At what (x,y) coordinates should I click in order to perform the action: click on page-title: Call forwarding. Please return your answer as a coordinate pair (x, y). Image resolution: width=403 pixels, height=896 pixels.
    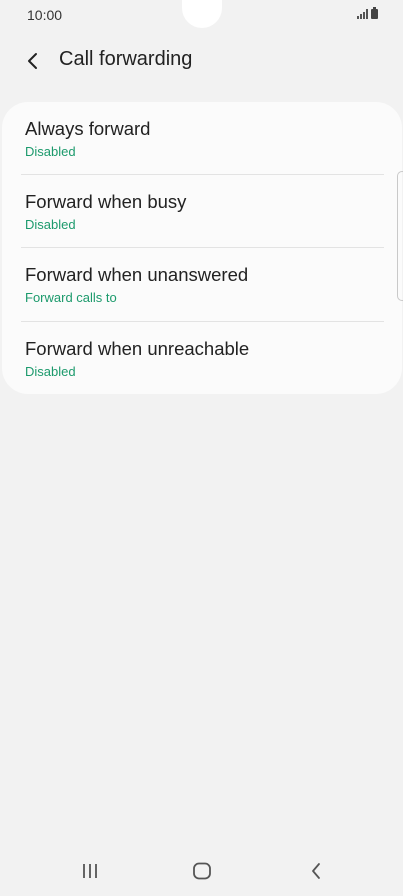
    Looking at the image, I should click on (126, 59).